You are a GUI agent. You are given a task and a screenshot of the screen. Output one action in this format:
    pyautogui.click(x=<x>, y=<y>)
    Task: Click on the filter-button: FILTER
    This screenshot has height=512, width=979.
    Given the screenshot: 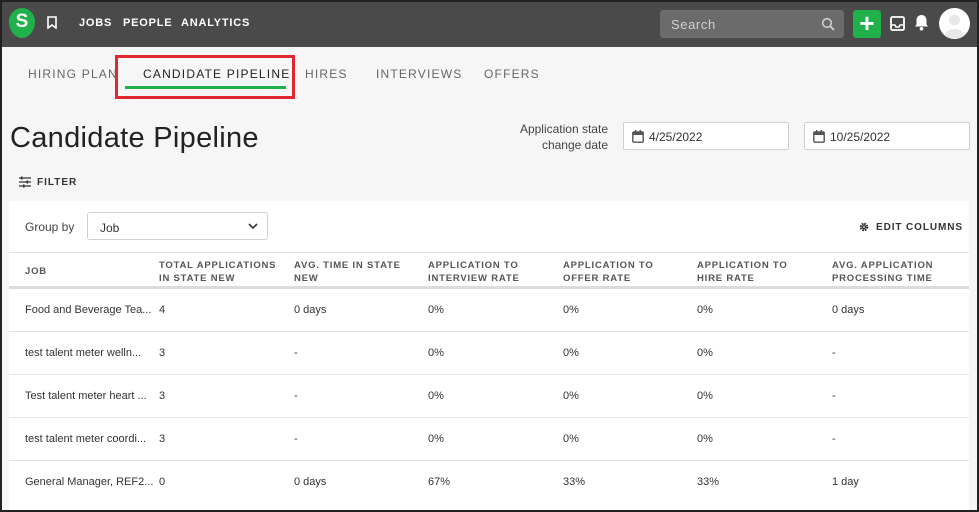 What is the action you would take?
    pyautogui.click(x=57, y=182)
    